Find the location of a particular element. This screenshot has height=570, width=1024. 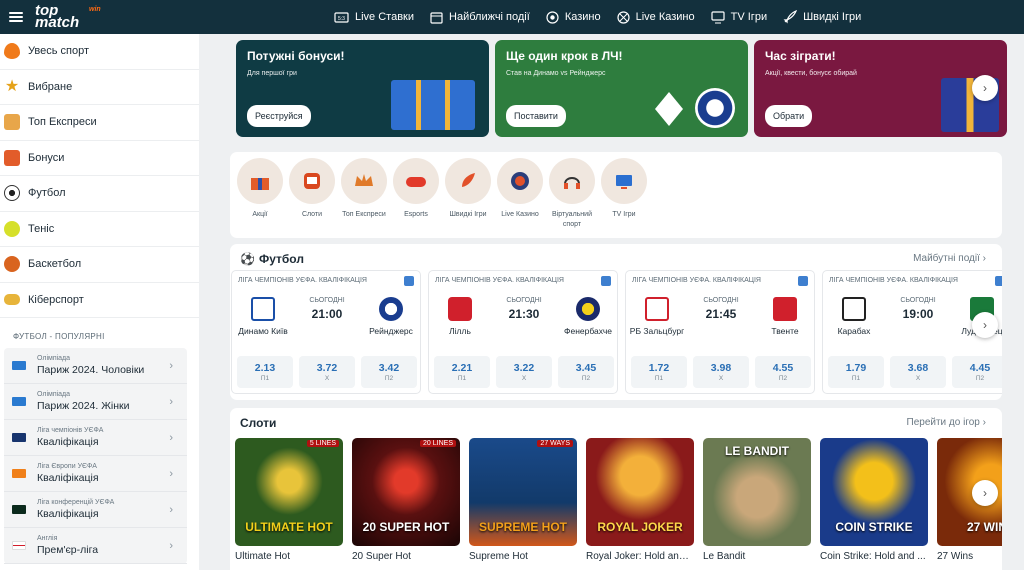

game-logo-text: COIN STRIKE is located at coordinates (874, 527).